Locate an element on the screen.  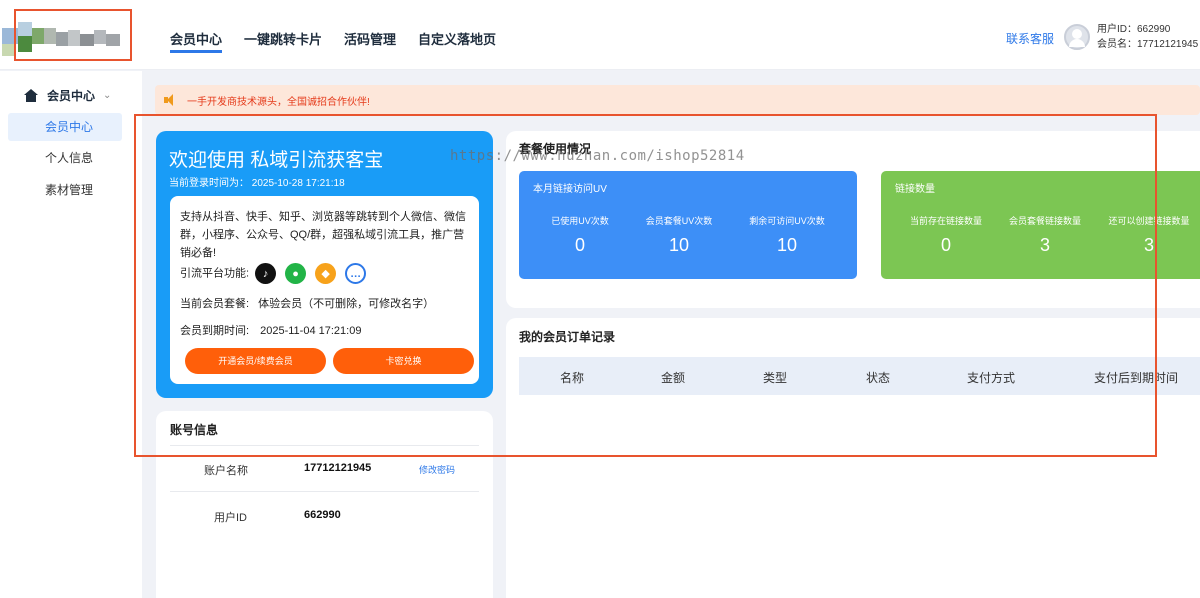
orders-title: 我的会员订单记录 is located at coordinates (567, 337).